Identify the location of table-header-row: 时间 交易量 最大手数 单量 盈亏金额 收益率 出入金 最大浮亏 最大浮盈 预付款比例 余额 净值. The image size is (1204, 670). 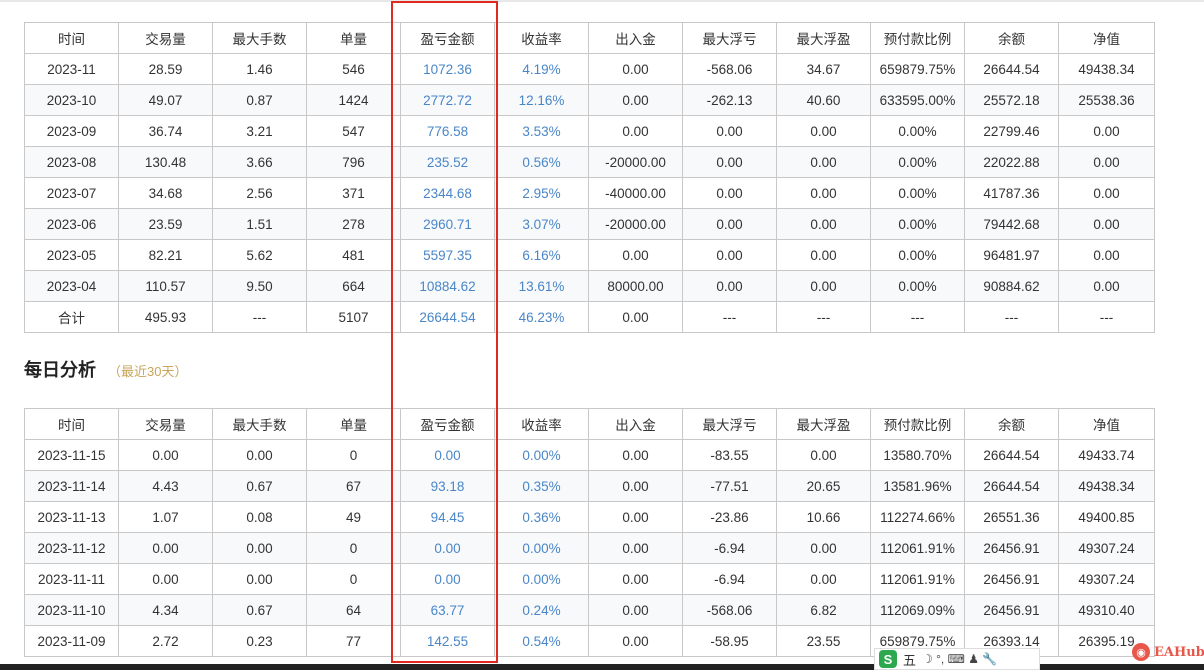
(589, 38).